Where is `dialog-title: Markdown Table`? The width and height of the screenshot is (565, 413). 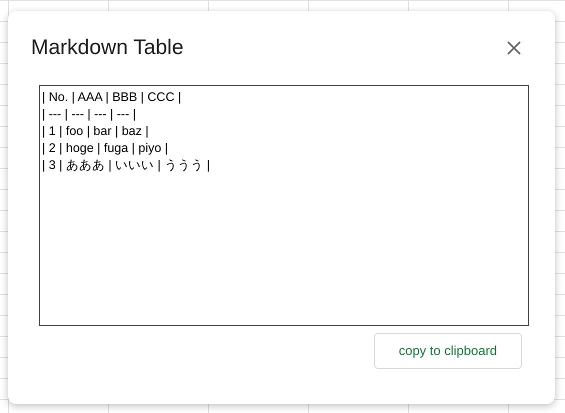
dialog-title: Markdown Table is located at coordinates (107, 48).